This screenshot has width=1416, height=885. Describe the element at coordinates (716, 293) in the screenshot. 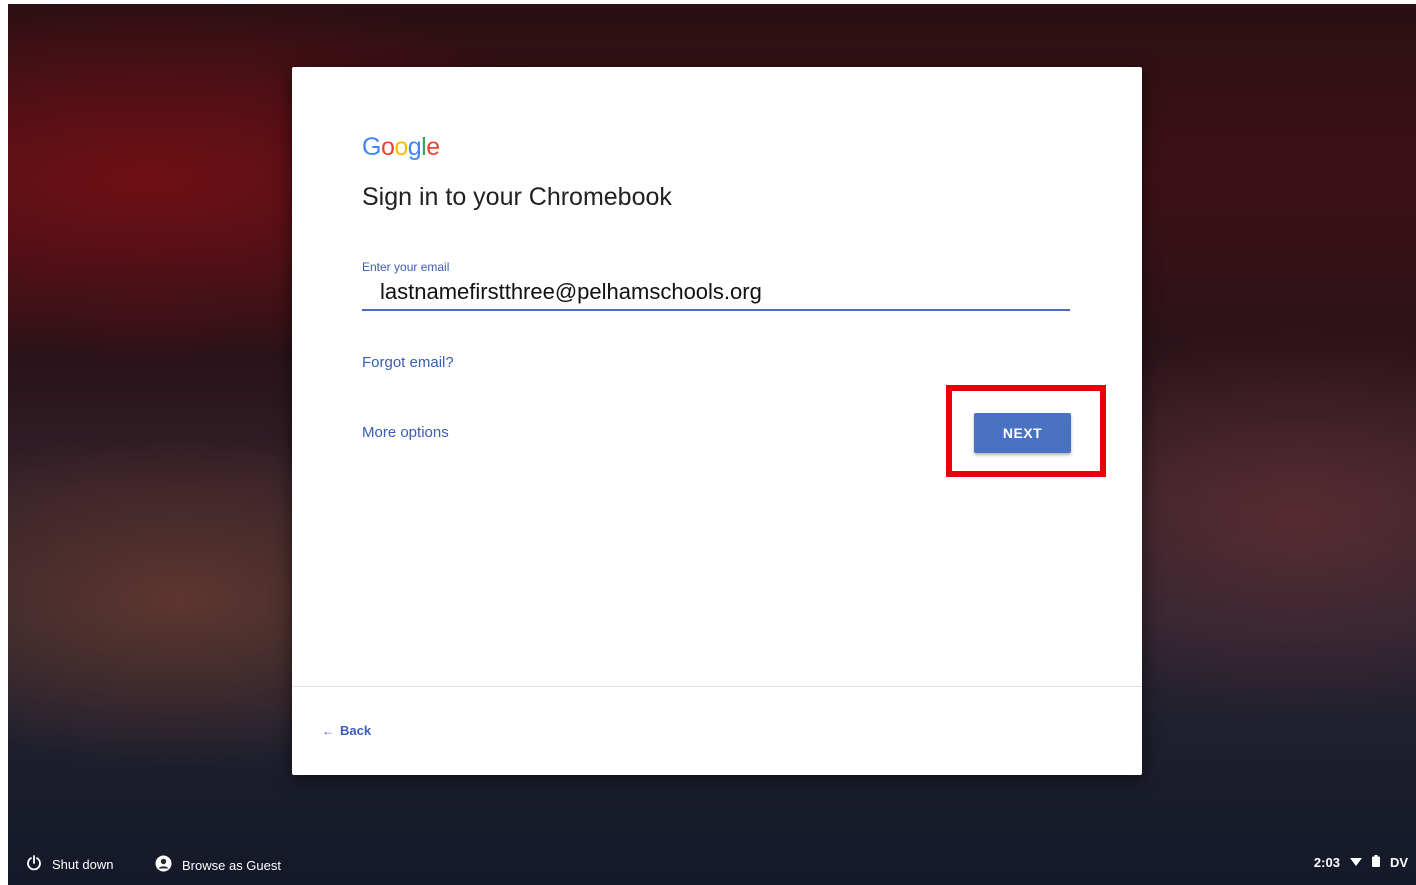

I see `email-field` at that location.